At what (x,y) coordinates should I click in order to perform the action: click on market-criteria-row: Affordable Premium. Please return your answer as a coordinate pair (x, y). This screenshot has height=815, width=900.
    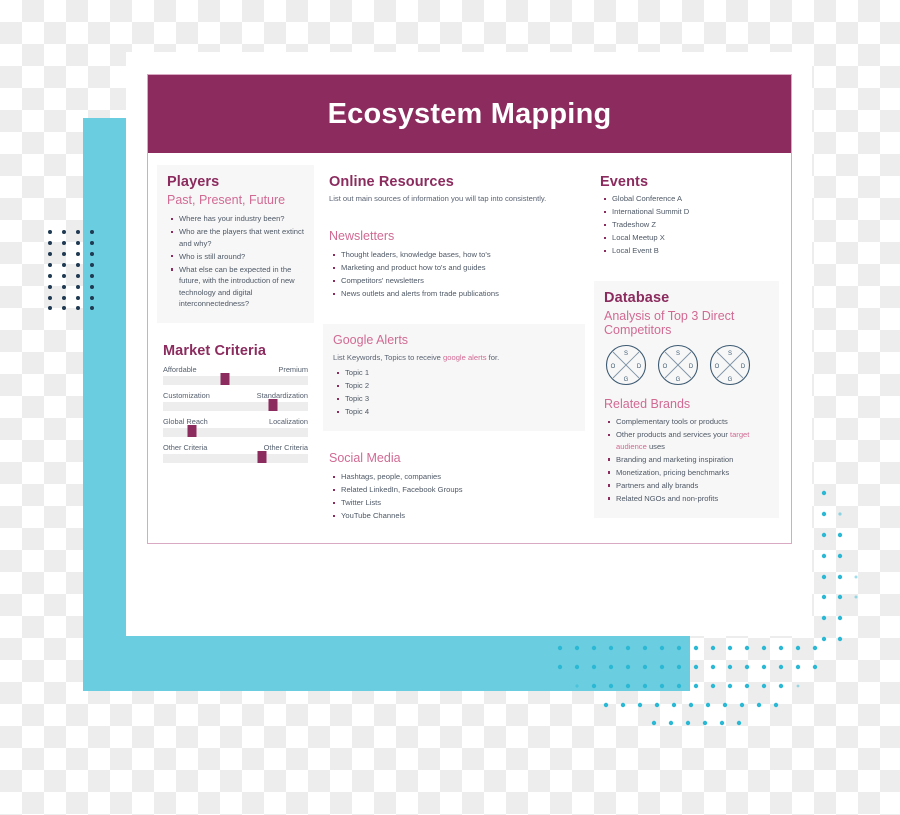
    Looking at the image, I should click on (235, 375).